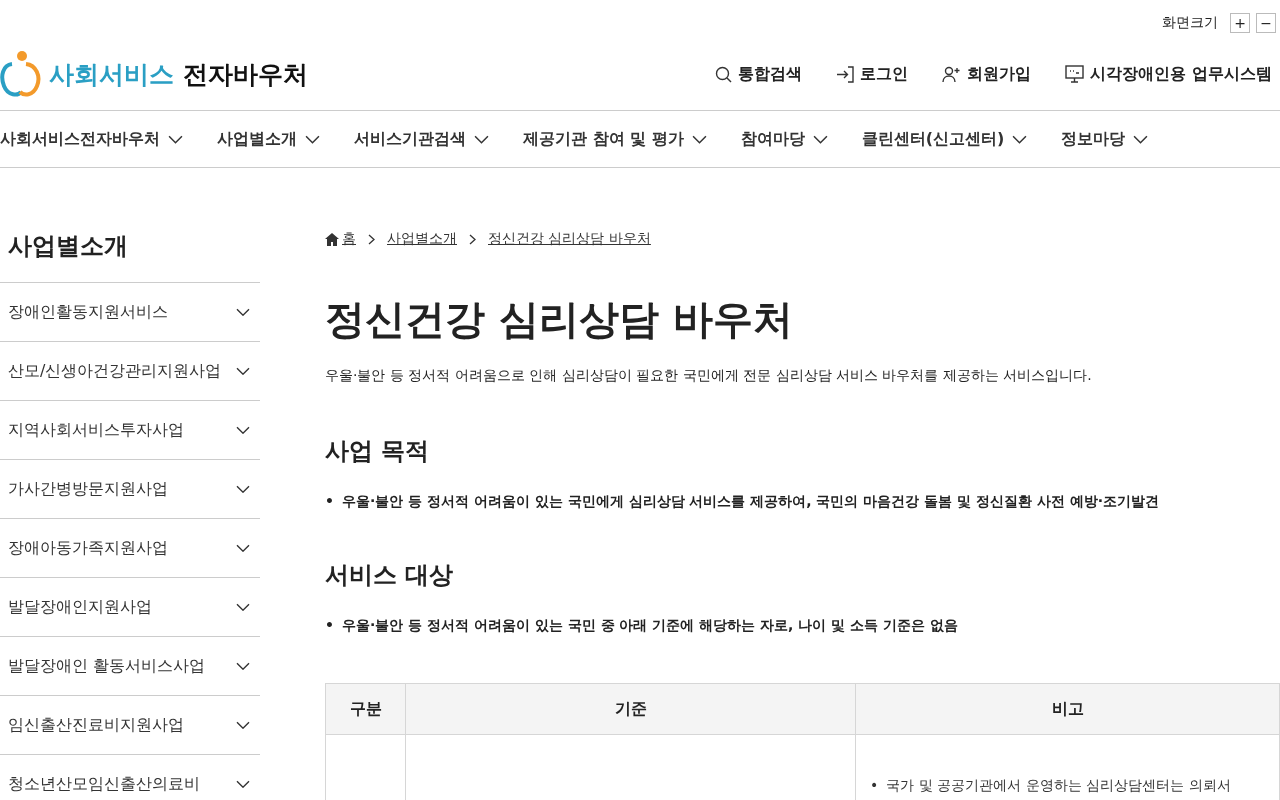 The image size is (1280, 800). Describe the element at coordinates (421, 139) in the screenshot. I see `nav-menu-item: 서비스기관검색` at that location.